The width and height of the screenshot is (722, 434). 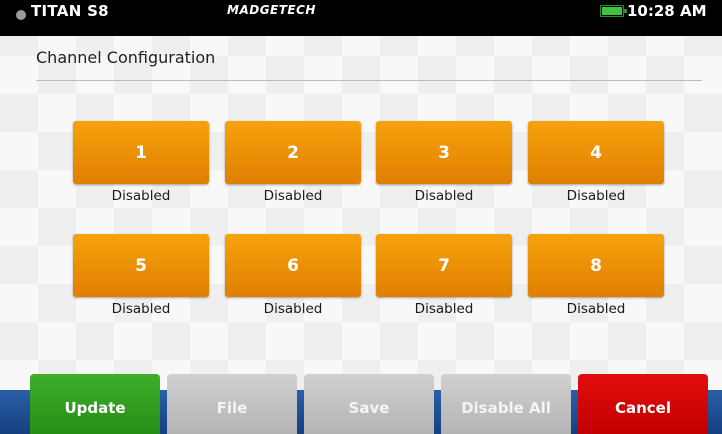 I want to click on channel-3: 3 Disabled, so click(x=444, y=162).